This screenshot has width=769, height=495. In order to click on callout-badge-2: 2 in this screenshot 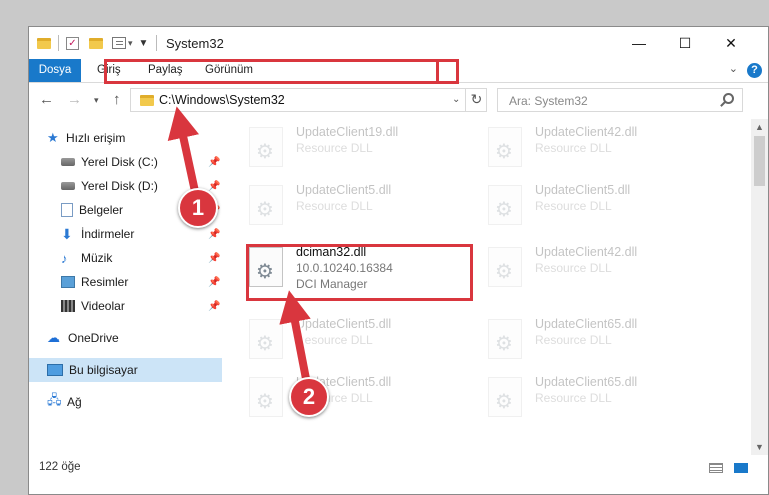, I will do `click(309, 397)`.